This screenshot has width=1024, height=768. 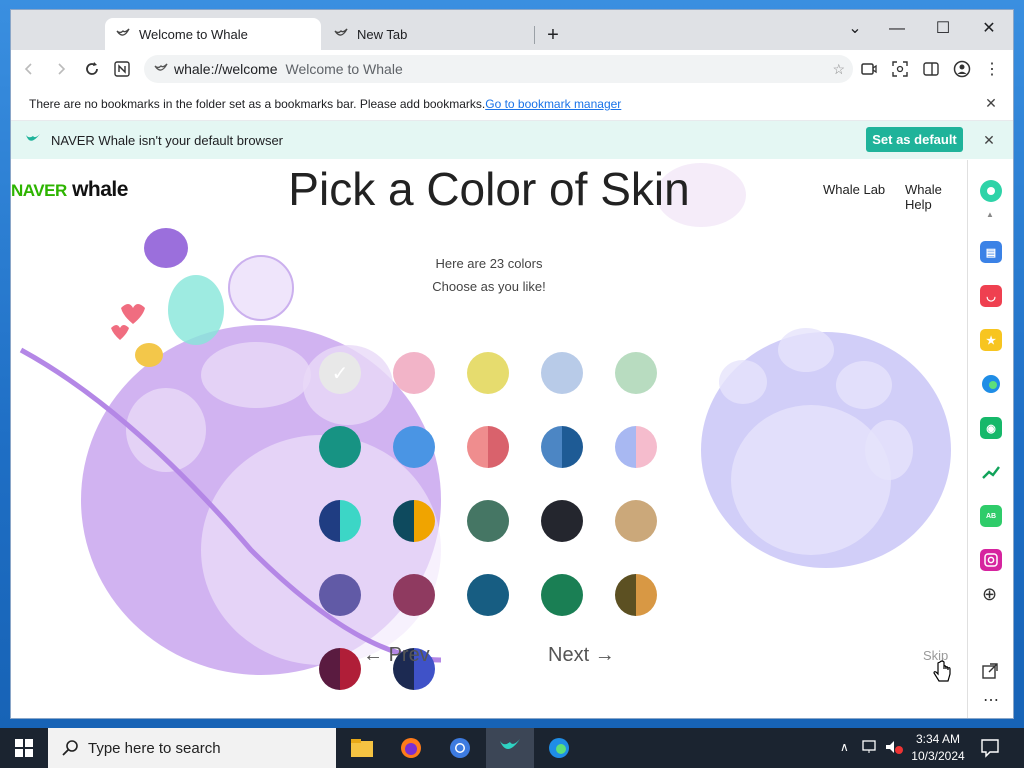 I want to click on external-link-icon, so click(x=990, y=673).